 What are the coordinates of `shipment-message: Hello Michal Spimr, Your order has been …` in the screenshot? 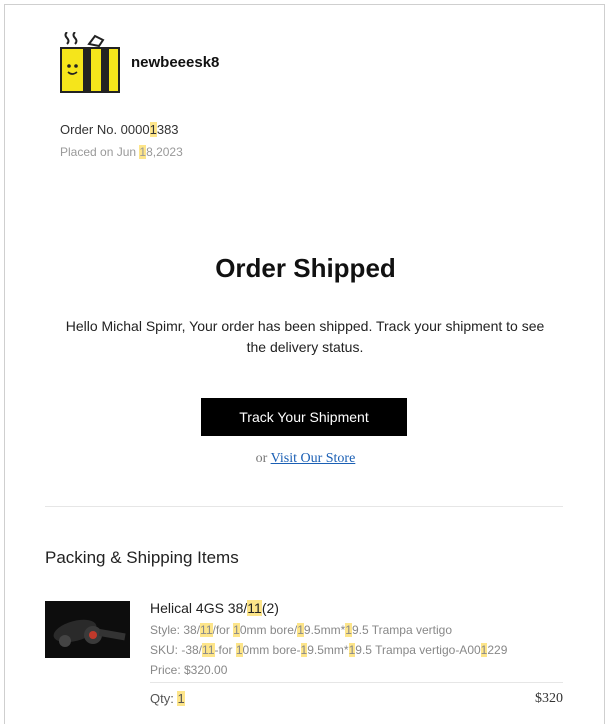 It's located at (305, 336).